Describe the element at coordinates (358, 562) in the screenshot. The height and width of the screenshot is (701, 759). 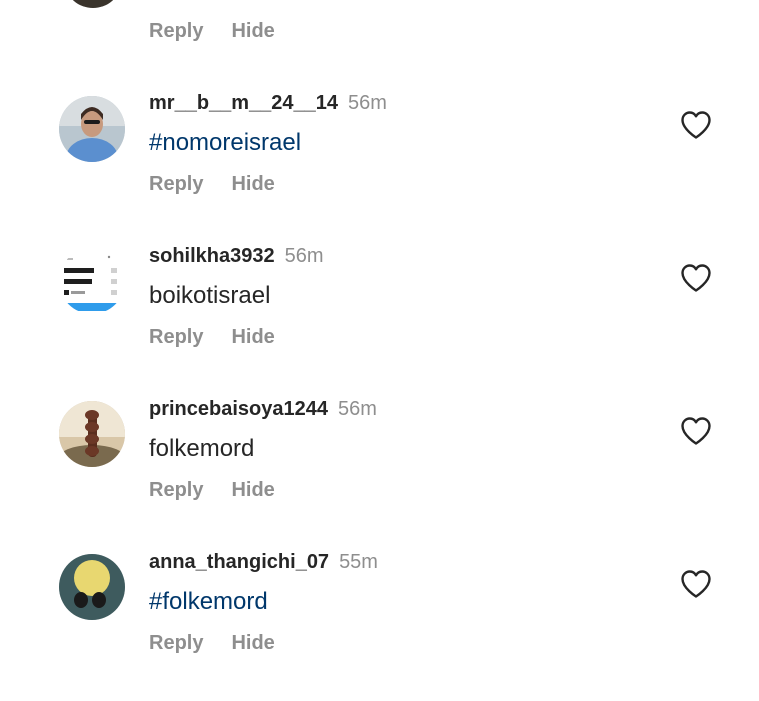
I see `timestamp: 55m` at that location.